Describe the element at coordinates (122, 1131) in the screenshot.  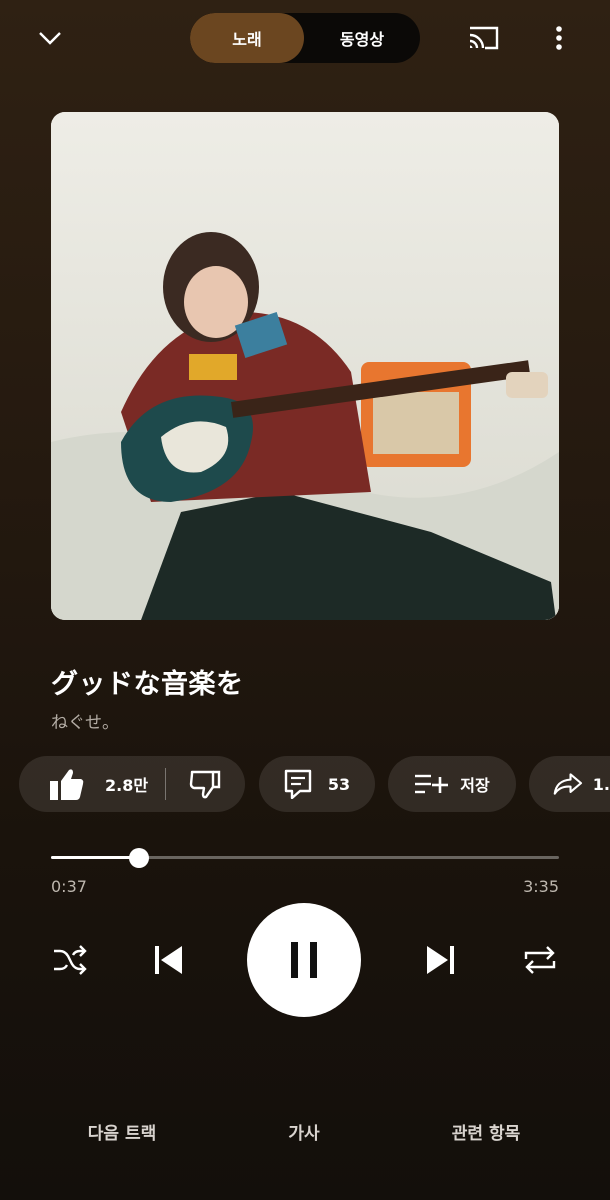
I see `tab-up-next: 다음 트랙` at that location.